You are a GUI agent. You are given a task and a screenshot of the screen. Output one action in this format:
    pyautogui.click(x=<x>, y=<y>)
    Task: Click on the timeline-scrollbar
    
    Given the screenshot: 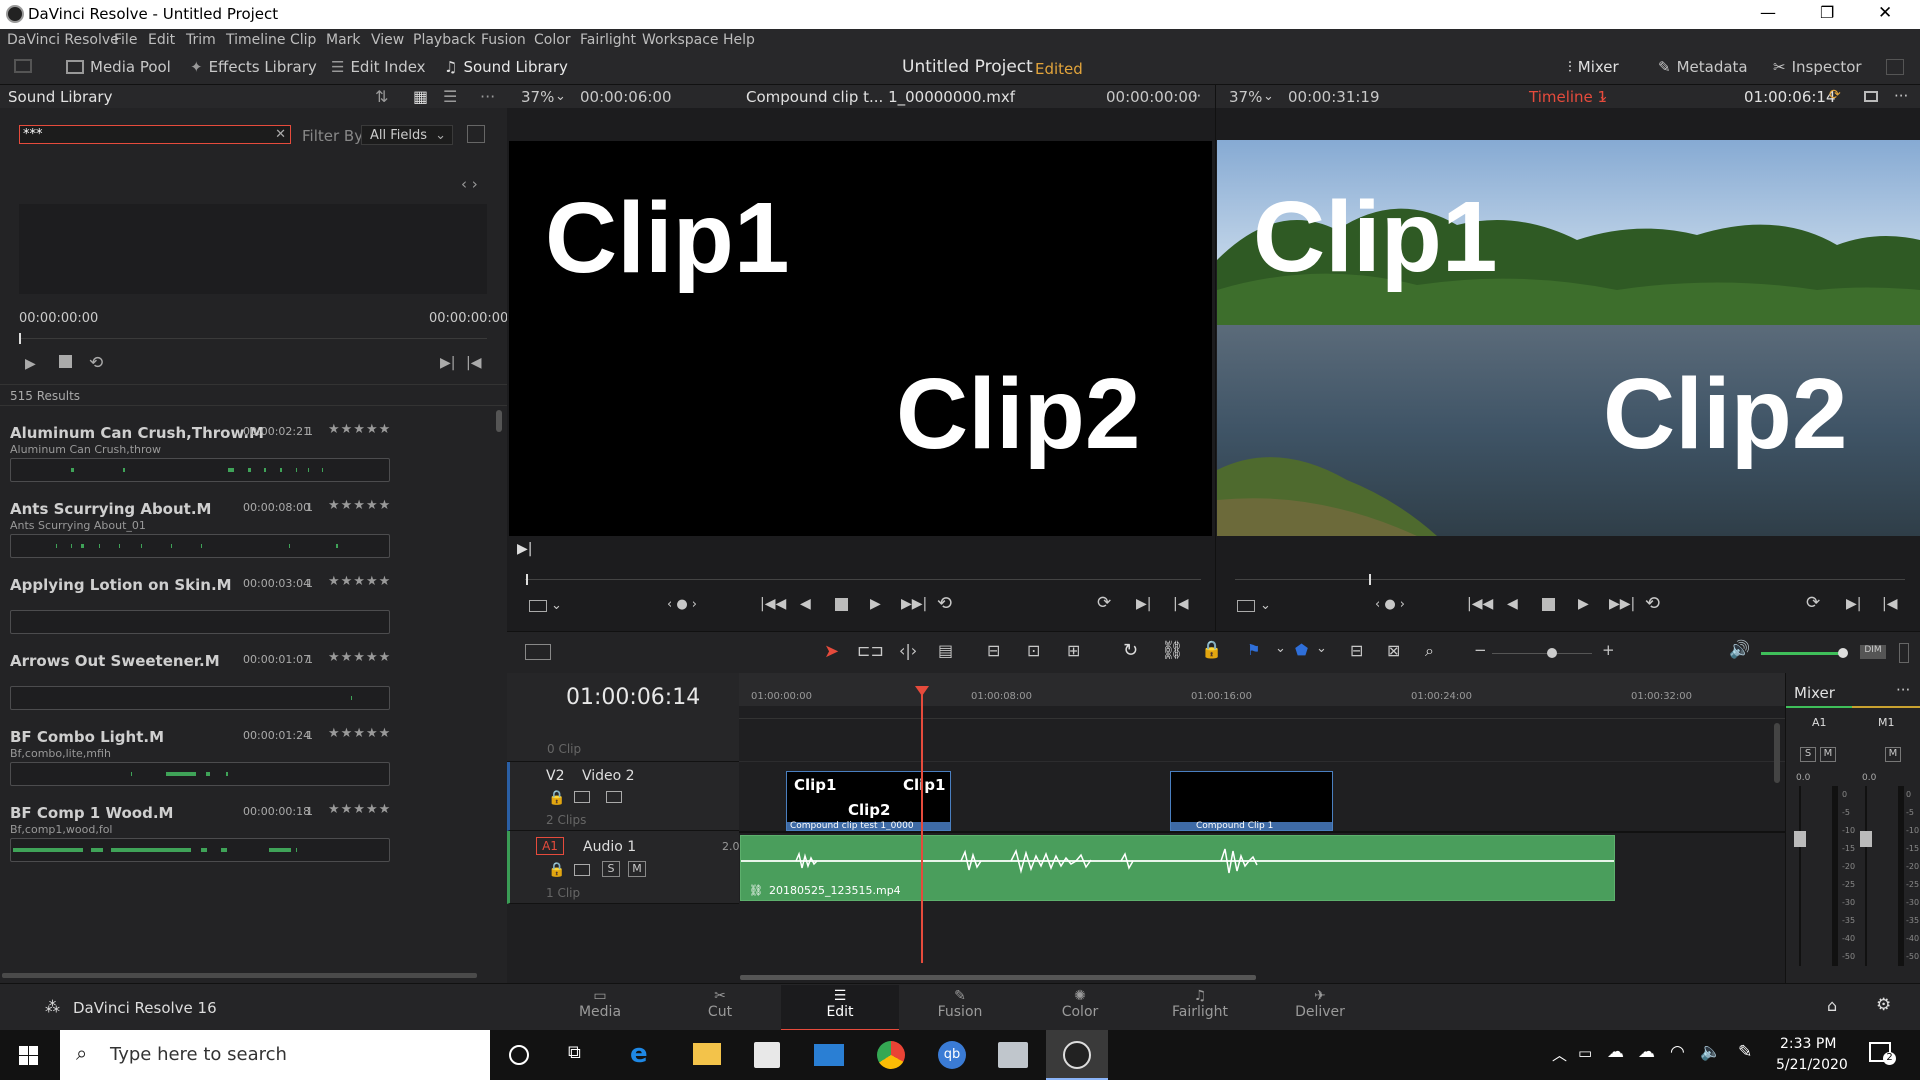 What is the action you would take?
    pyautogui.click(x=998, y=977)
    